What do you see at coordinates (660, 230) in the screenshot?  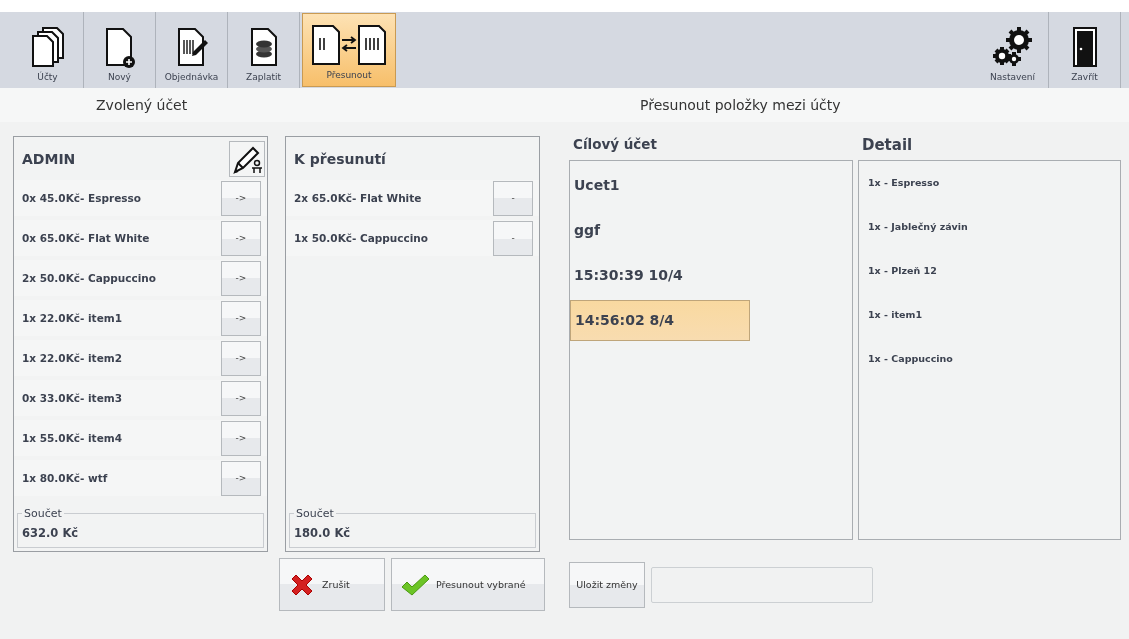 I see `account-item: ggf` at bounding box center [660, 230].